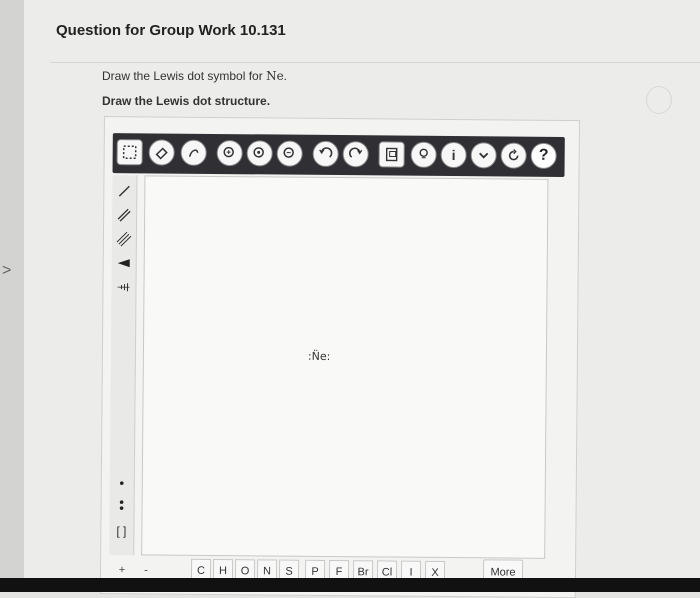  Describe the element at coordinates (290, 154) in the screenshot. I see `zoom-out-icon` at that location.